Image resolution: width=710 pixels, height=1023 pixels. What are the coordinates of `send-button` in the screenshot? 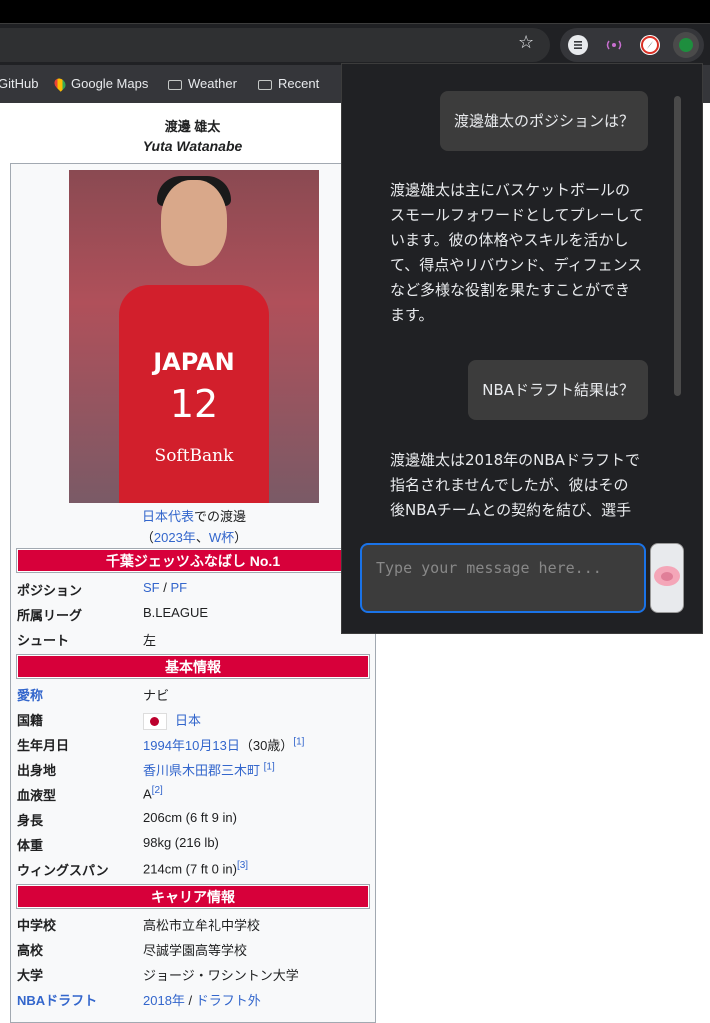 It's located at (667, 578).